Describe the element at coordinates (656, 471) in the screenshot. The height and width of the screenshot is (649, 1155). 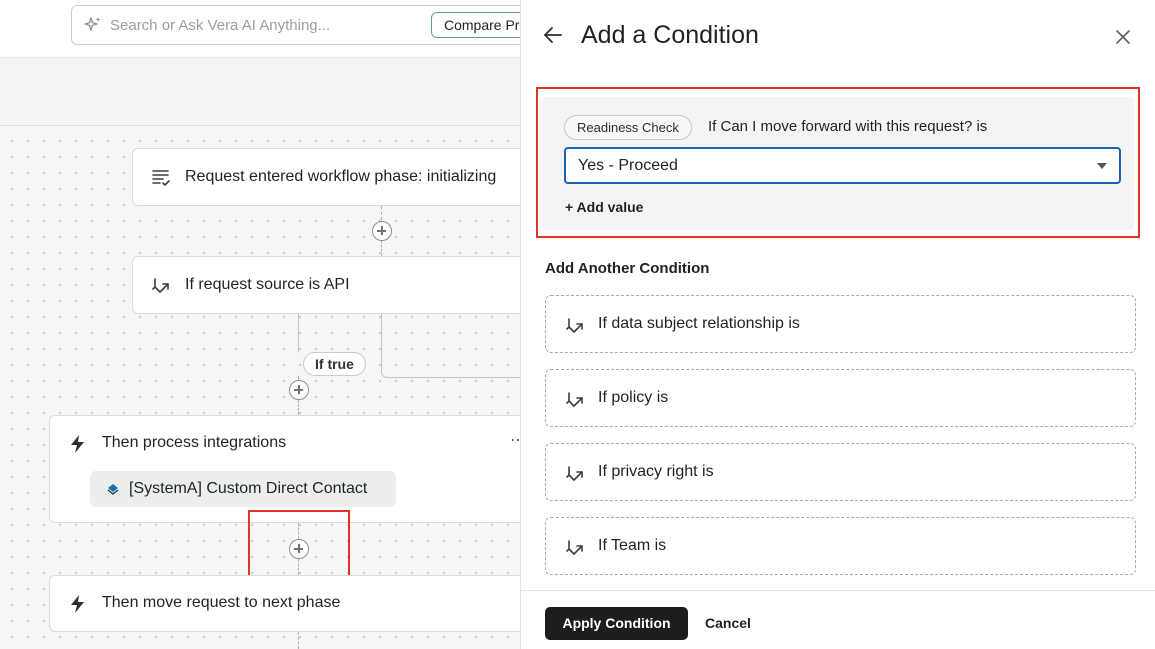
I see `condition-option-label: If privacy right is` at that location.